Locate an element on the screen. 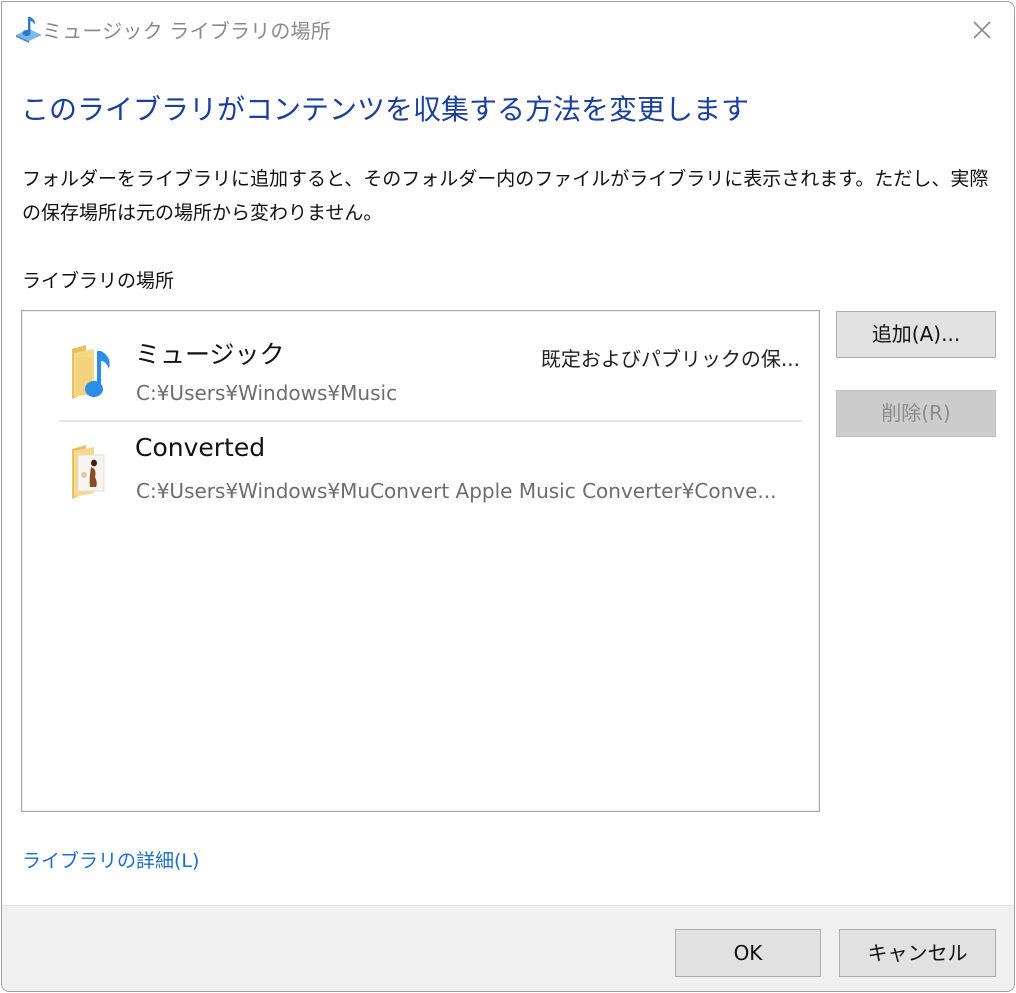  location-name: Converted is located at coordinates (200, 447).